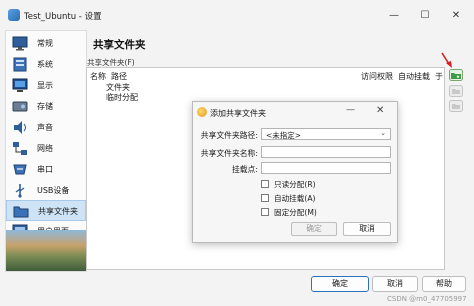 Image resolution: width=474 pixels, height=306 pixels. What do you see at coordinates (20, 148) in the screenshot?
I see `network-icon` at bounding box center [20, 148].